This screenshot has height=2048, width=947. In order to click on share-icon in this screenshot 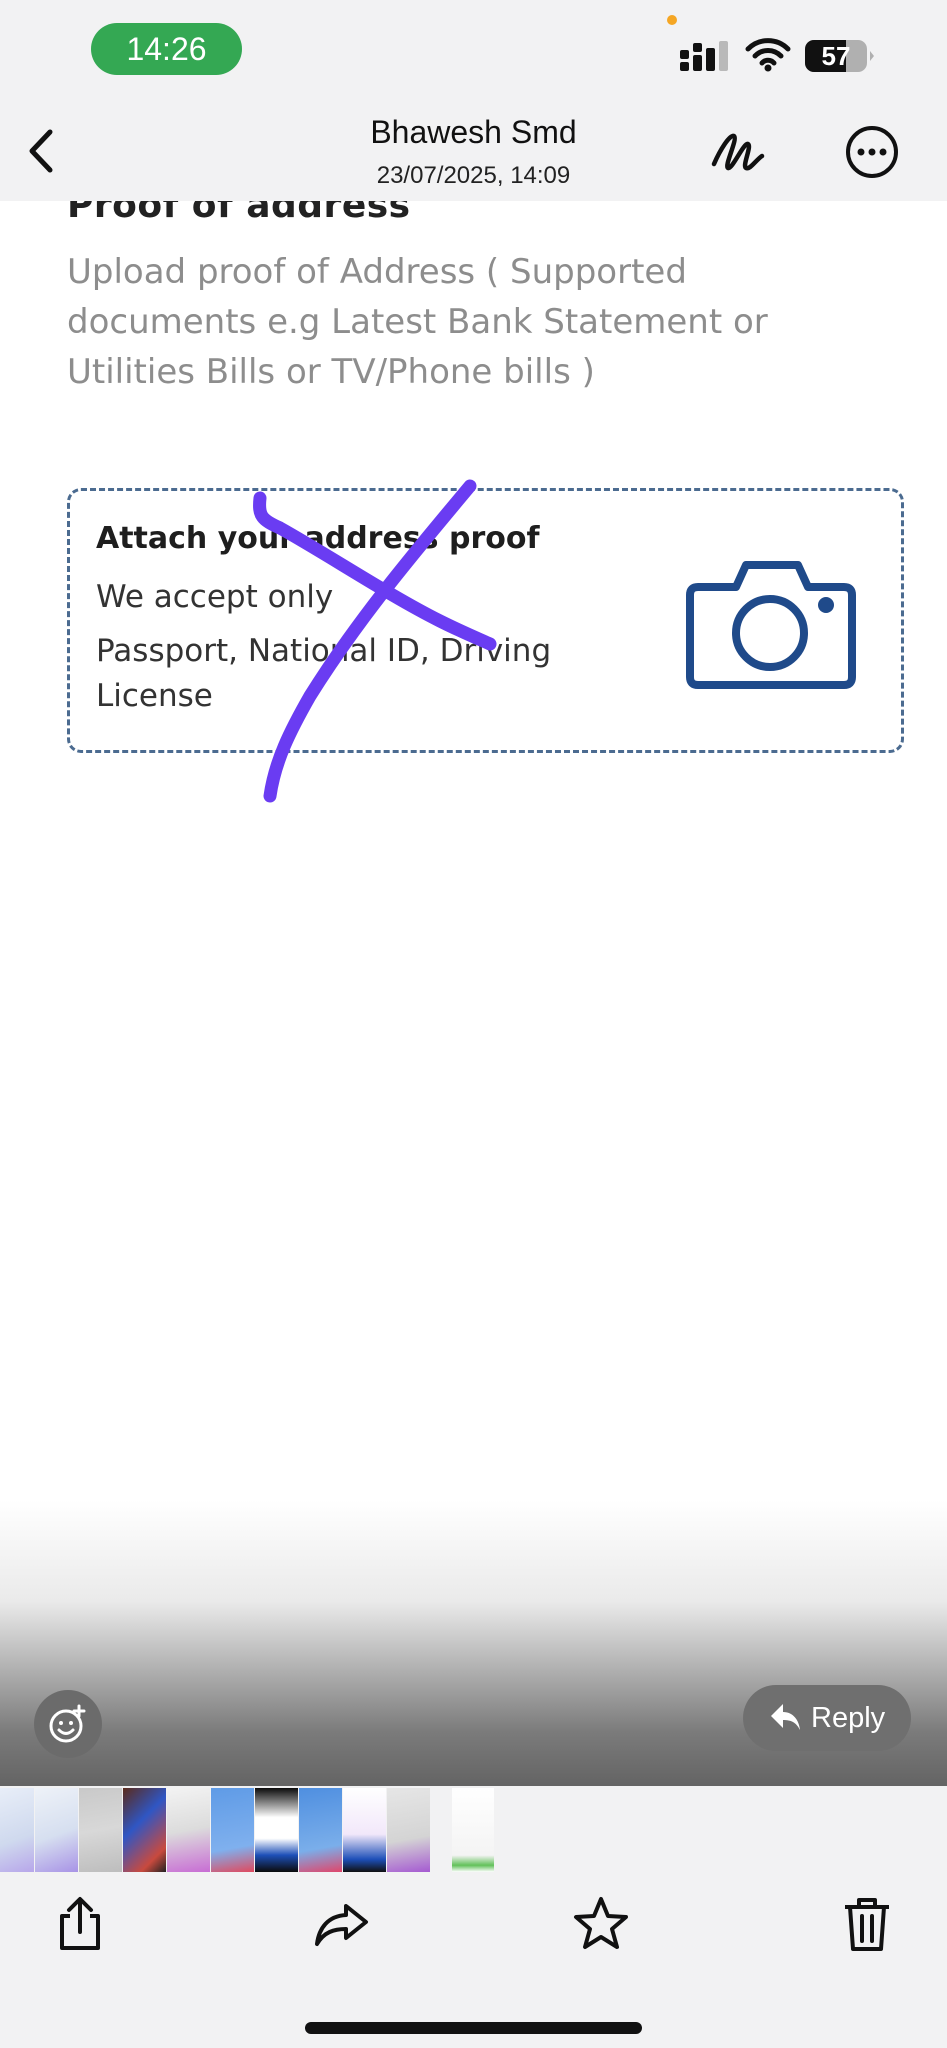, I will do `click(80, 1924)`.